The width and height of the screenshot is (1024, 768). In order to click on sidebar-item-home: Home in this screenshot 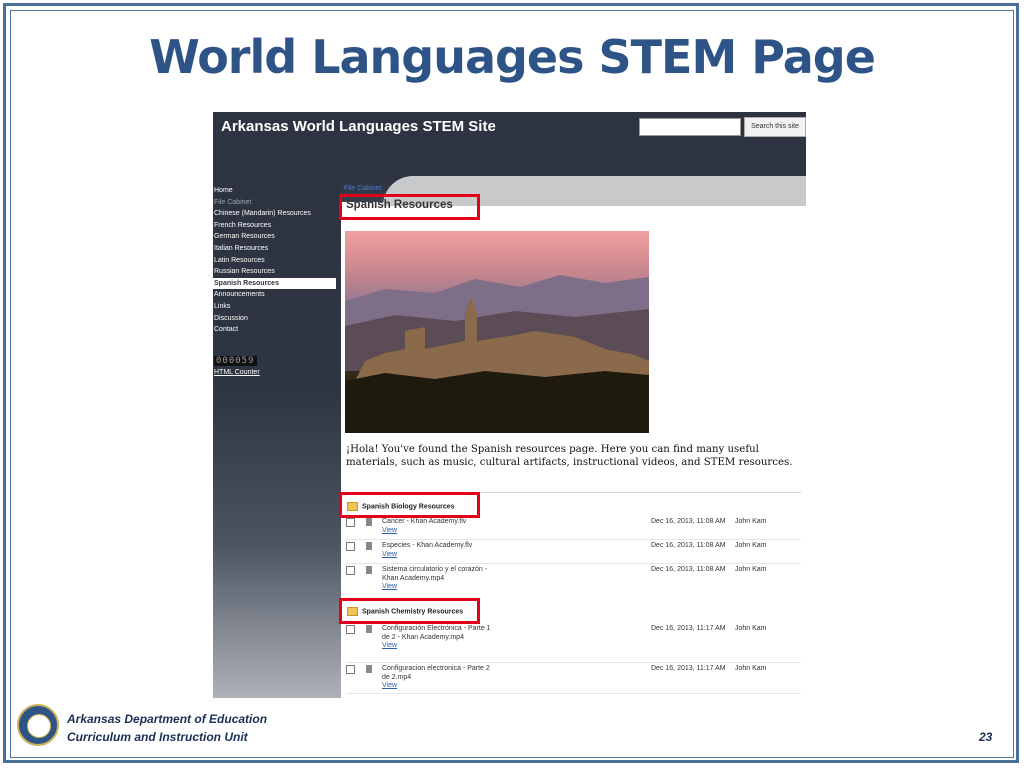, I will do `click(277, 191)`.